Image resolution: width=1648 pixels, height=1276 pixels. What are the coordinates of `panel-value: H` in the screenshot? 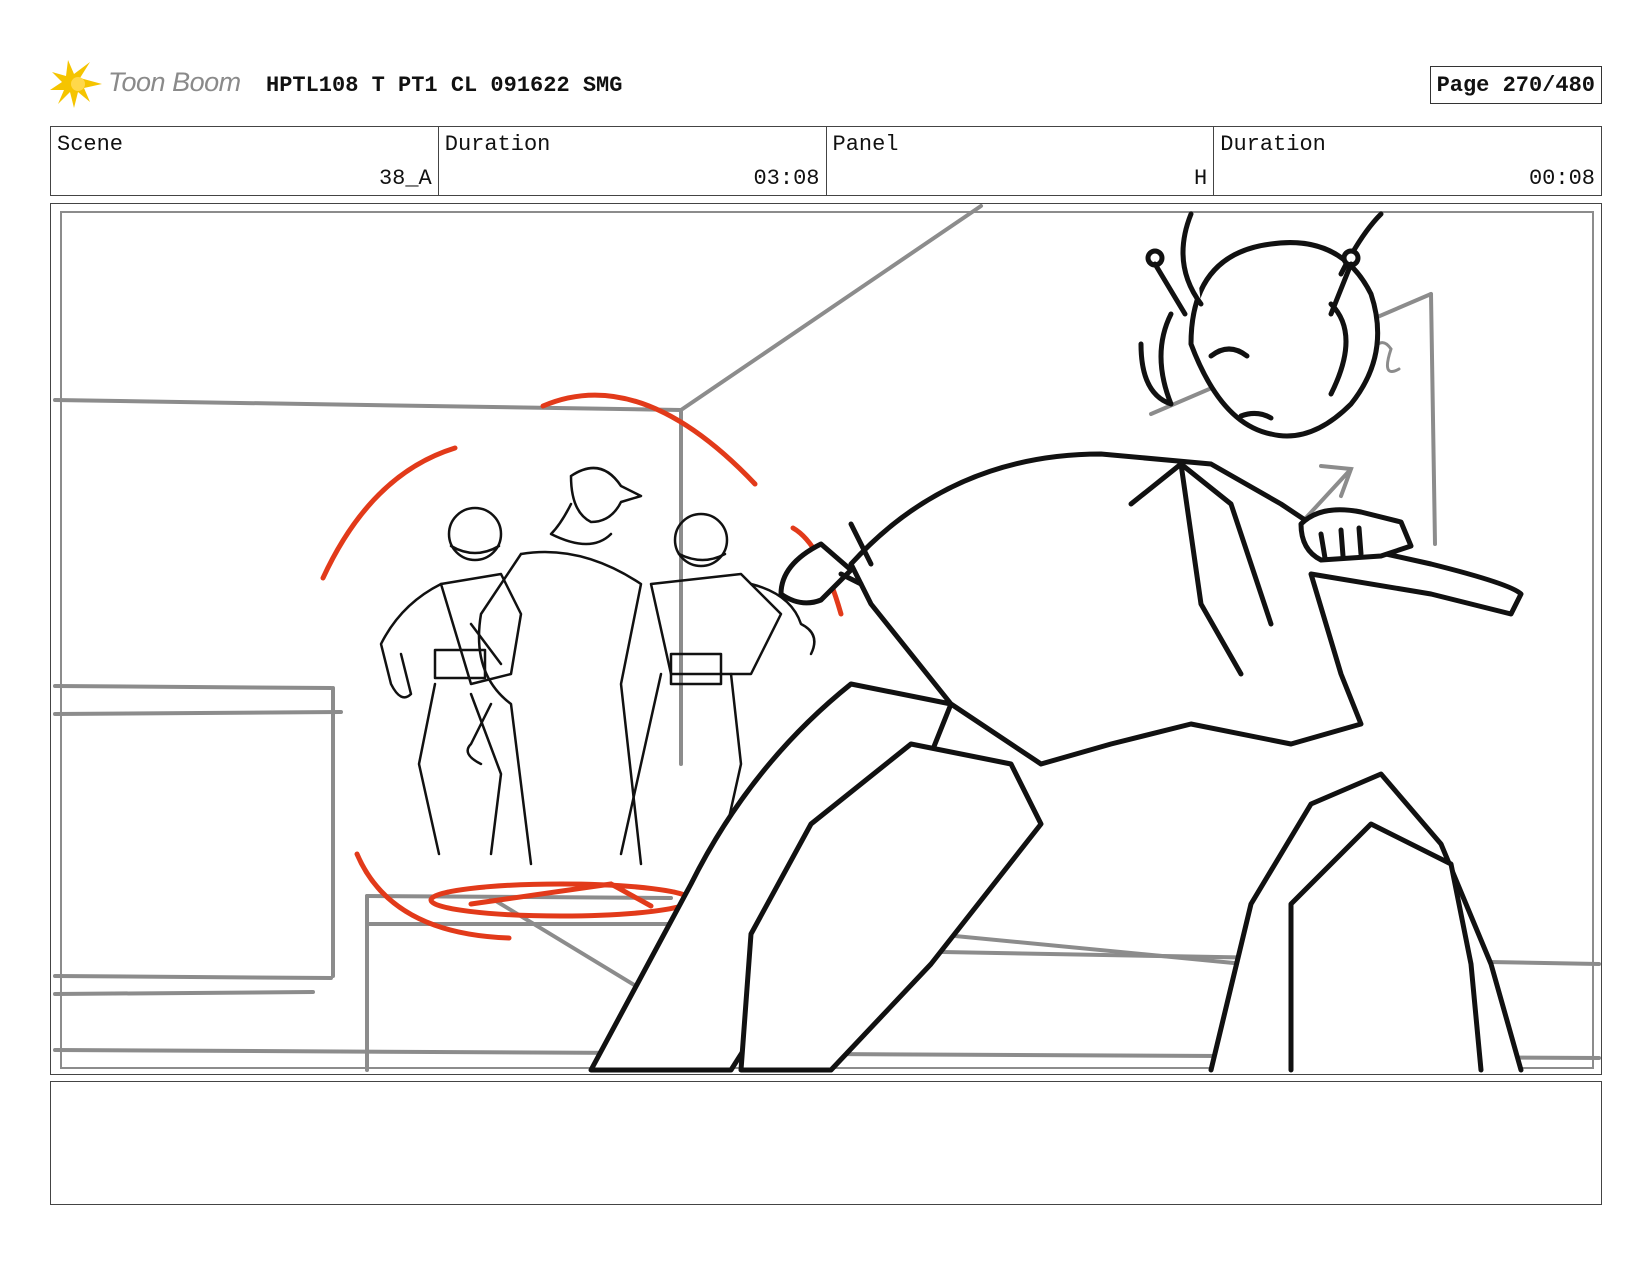 It's located at (1201, 178).